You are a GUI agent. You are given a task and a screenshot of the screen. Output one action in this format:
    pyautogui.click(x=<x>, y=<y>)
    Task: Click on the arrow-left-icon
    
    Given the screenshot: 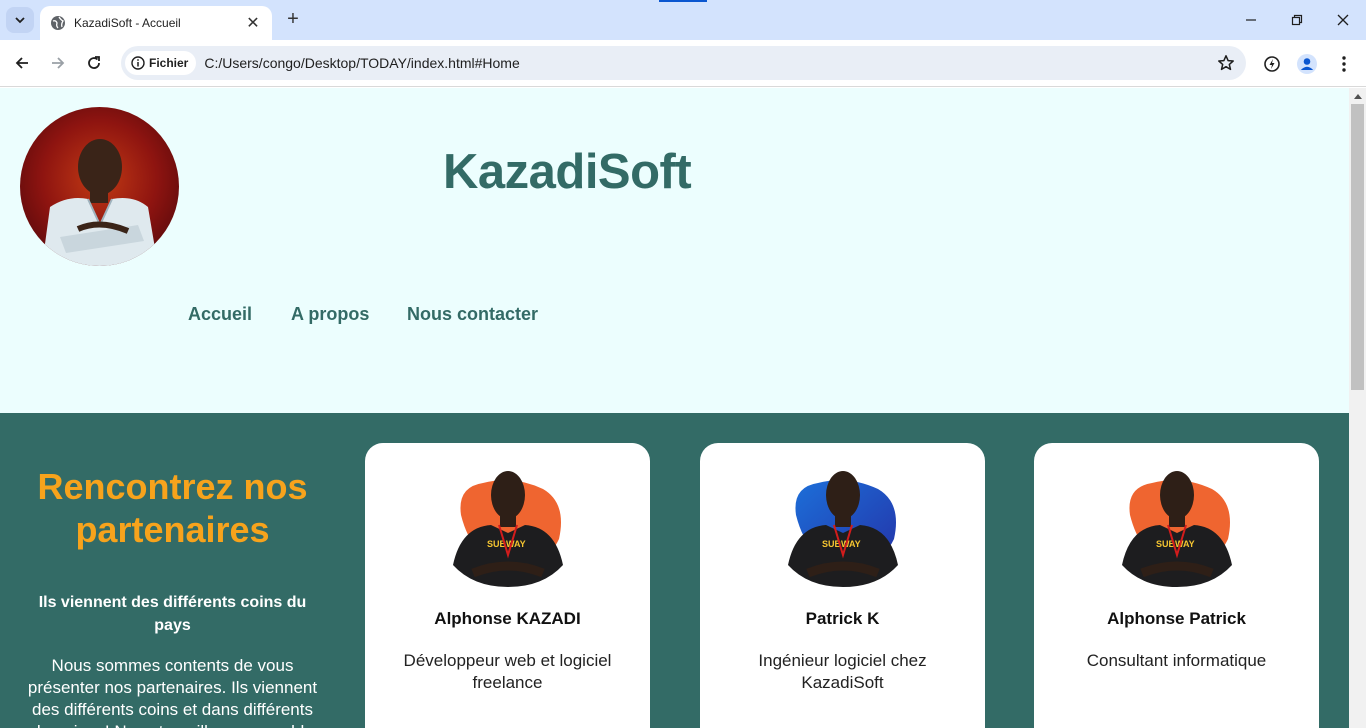 What is the action you would take?
    pyautogui.click(x=21, y=63)
    